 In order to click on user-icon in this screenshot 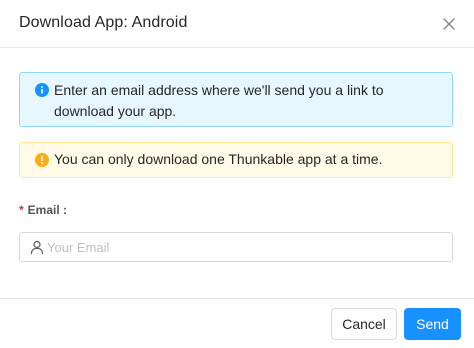, I will do `click(37, 247)`.